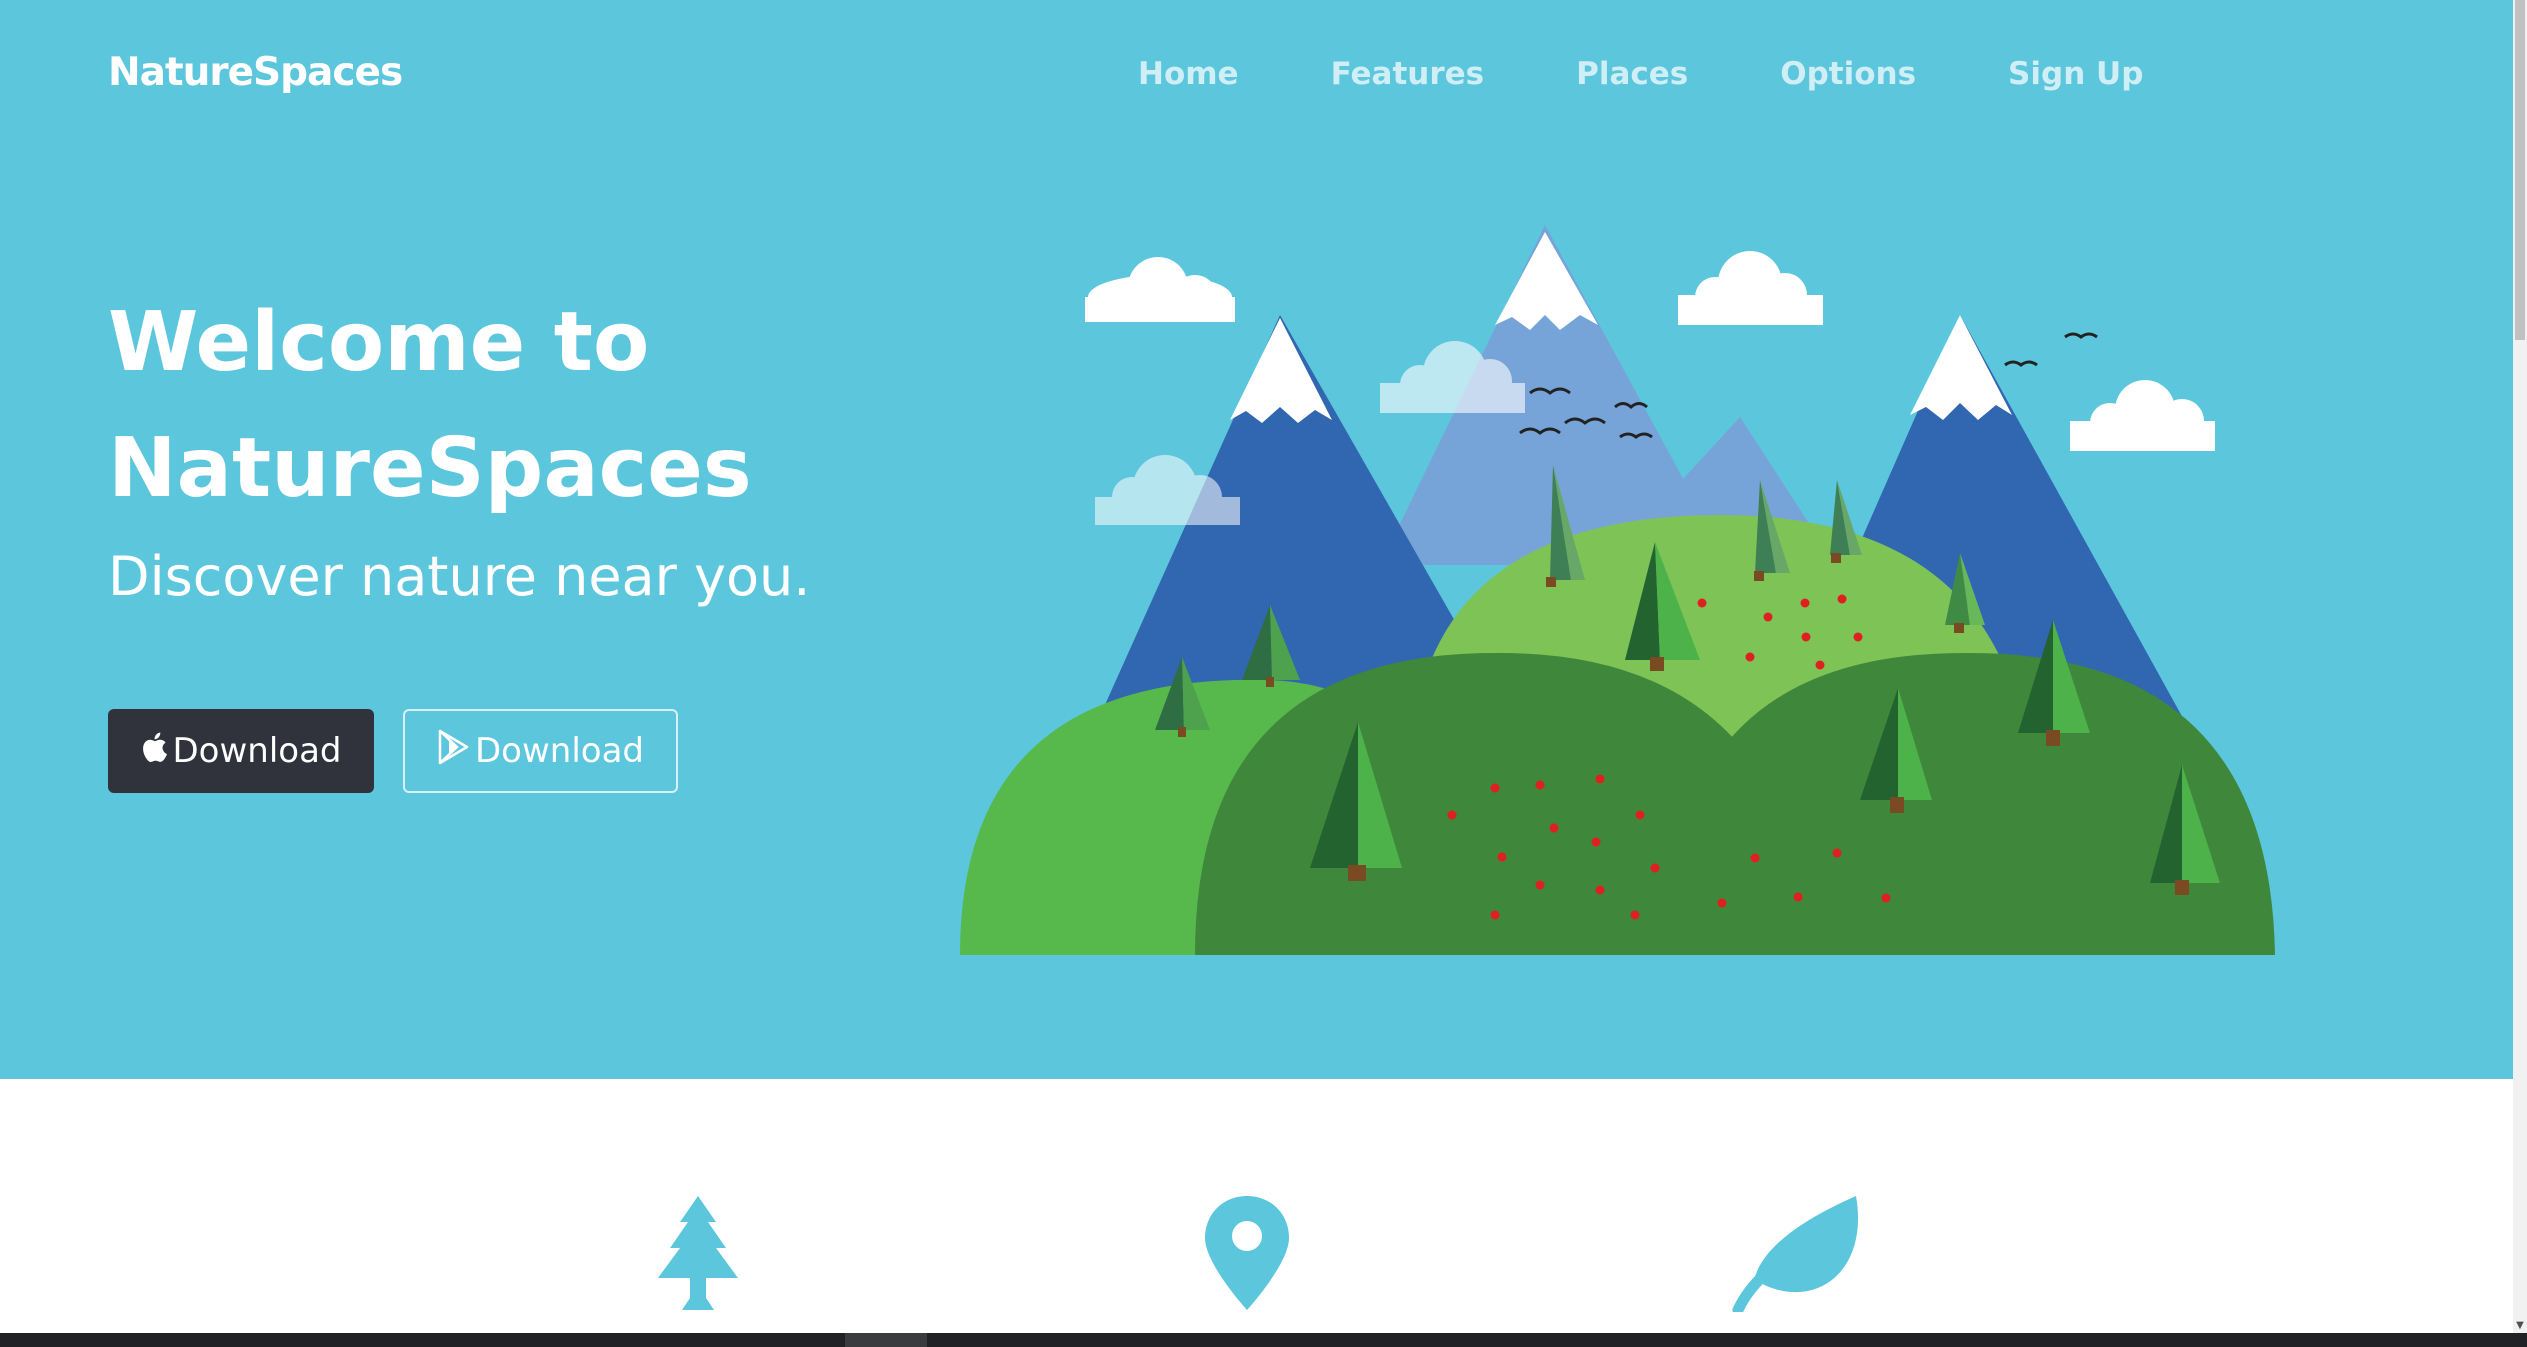 The height and width of the screenshot is (1347, 2527). Describe the element at coordinates (559, 751) in the screenshot. I see `google-play-download-label: Download` at that location.